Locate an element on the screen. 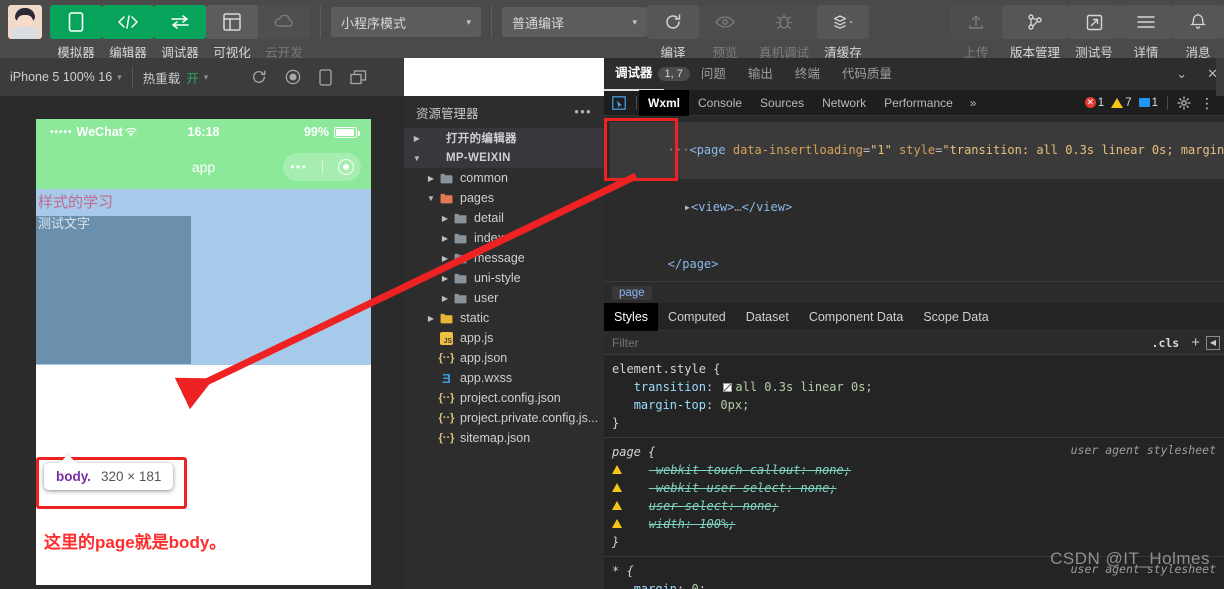 The height and width of the screenshot is (589, 1224). toggle-sidebar-icon: ◀ is located at coordinates (1213, 342).